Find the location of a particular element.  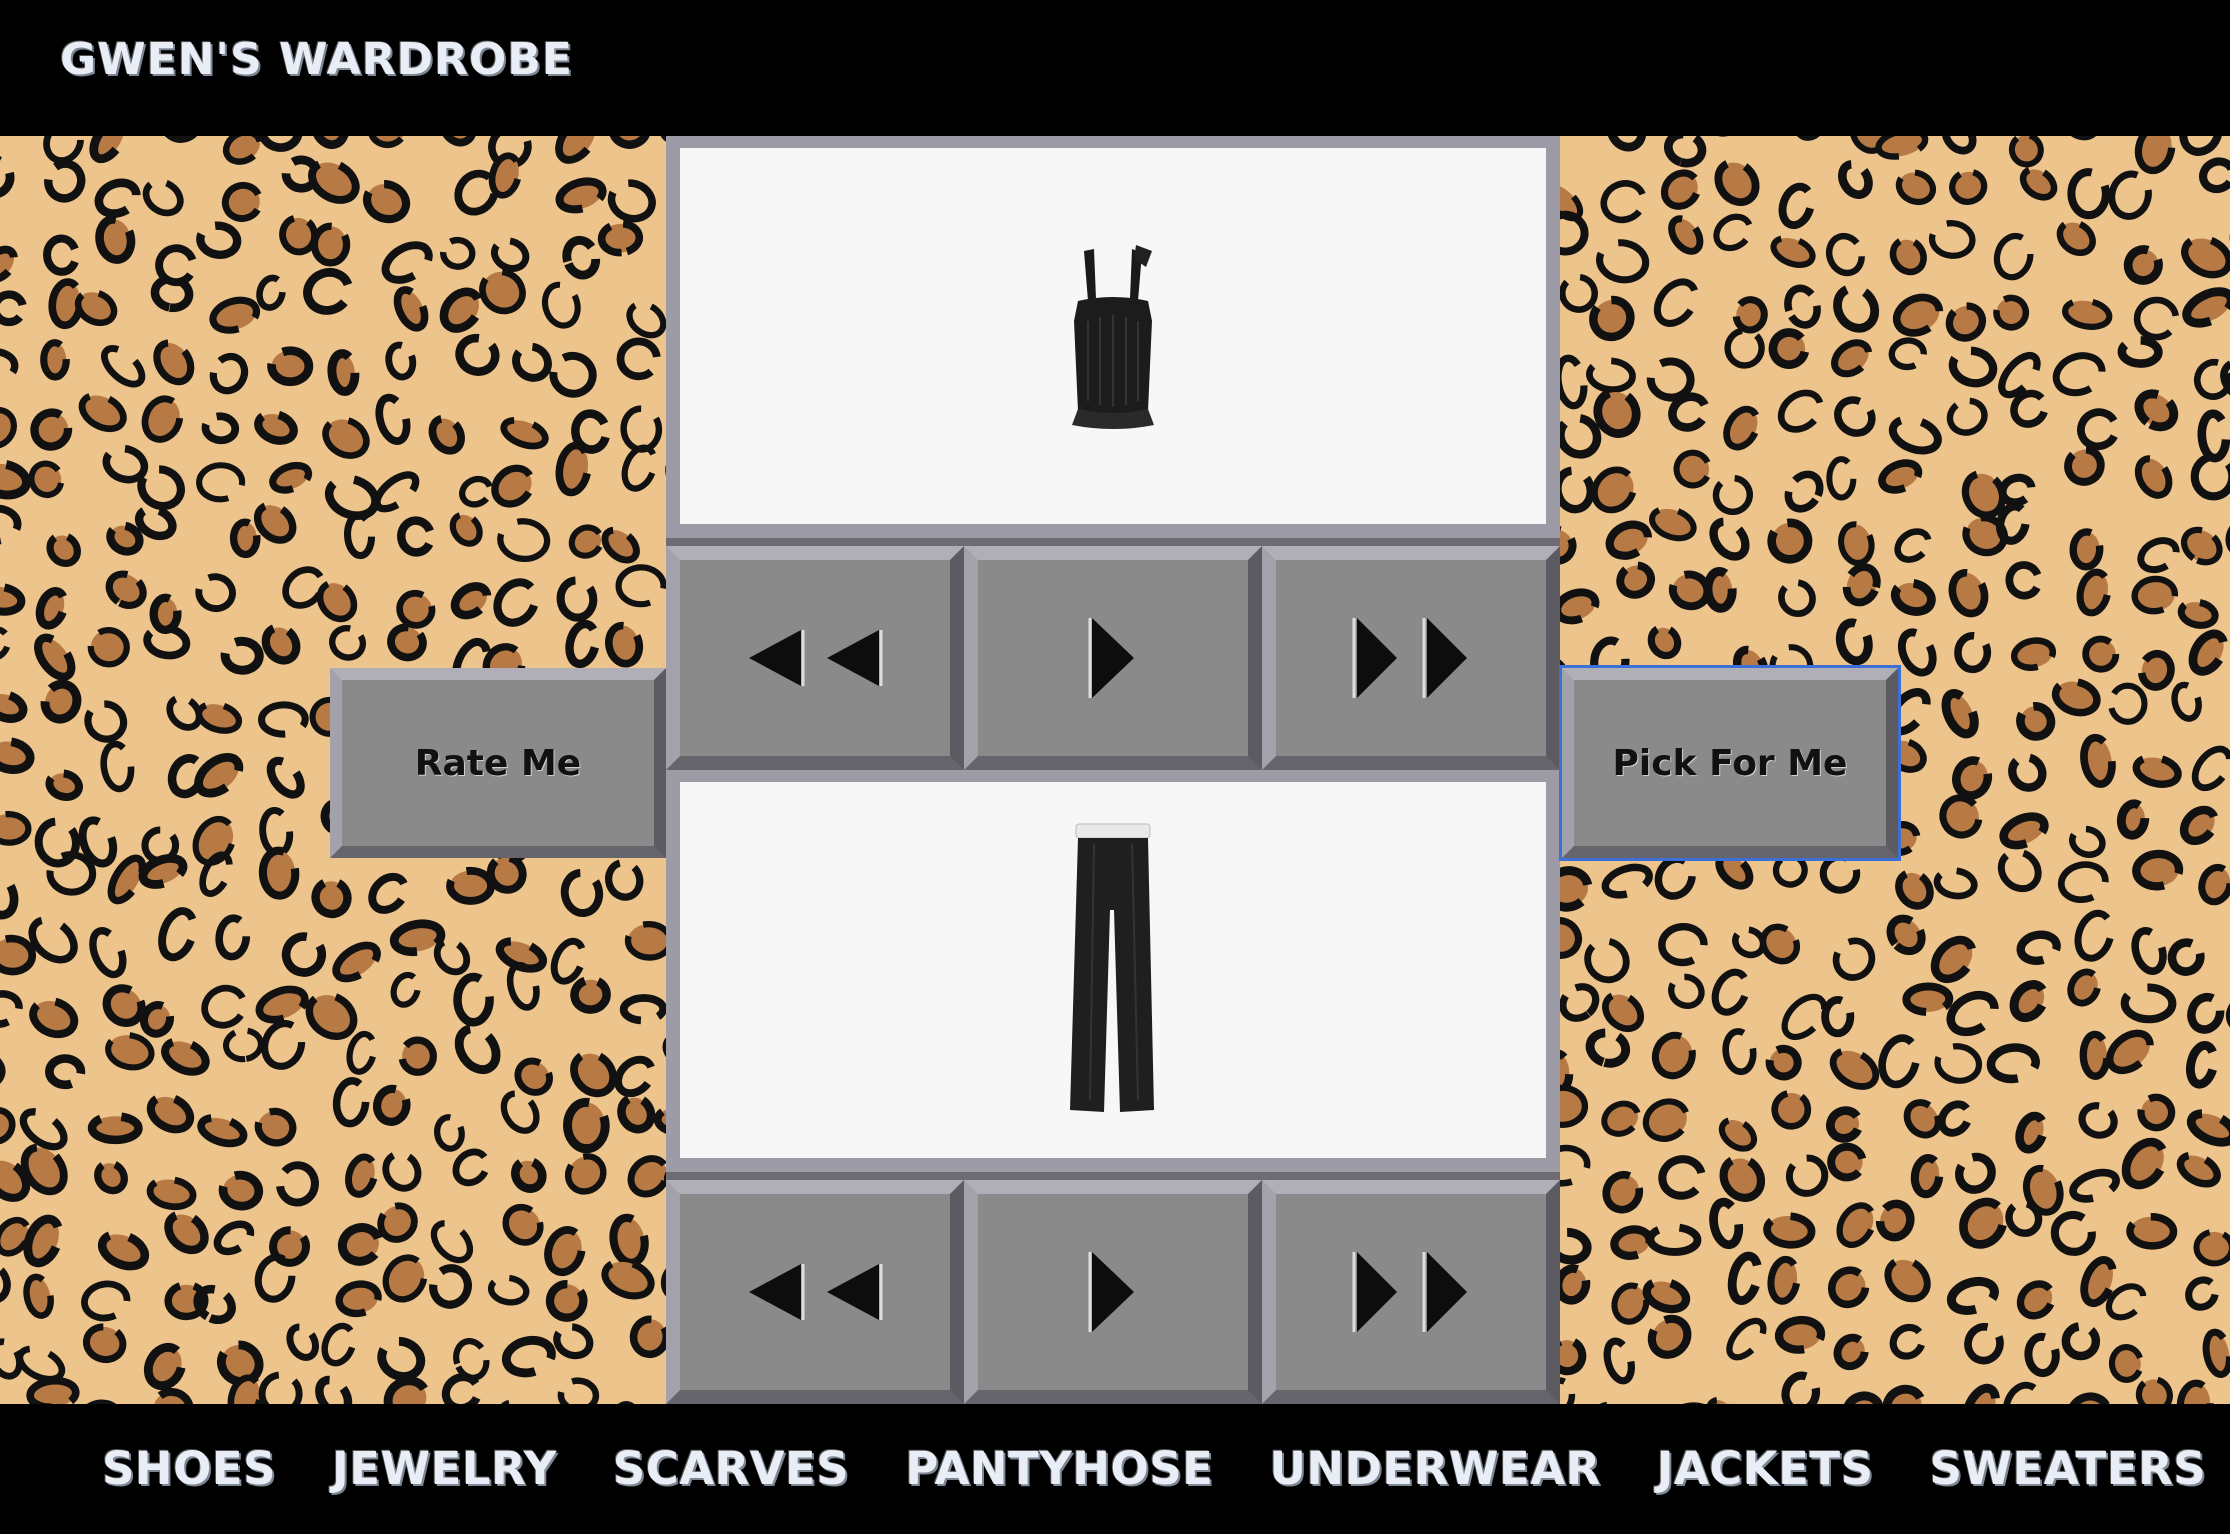

rate-me-label: Rate Me is located at coordinates (498, 763).